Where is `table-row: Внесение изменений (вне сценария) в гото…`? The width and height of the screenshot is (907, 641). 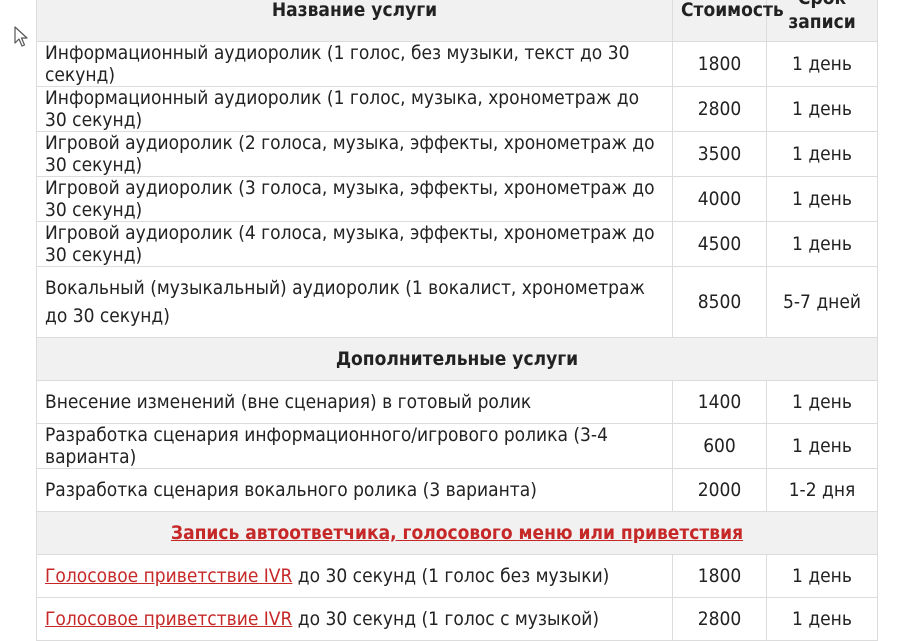 table-row: Внесение изменений (вне сценария) в гото… is located at coordinates (457, 402).